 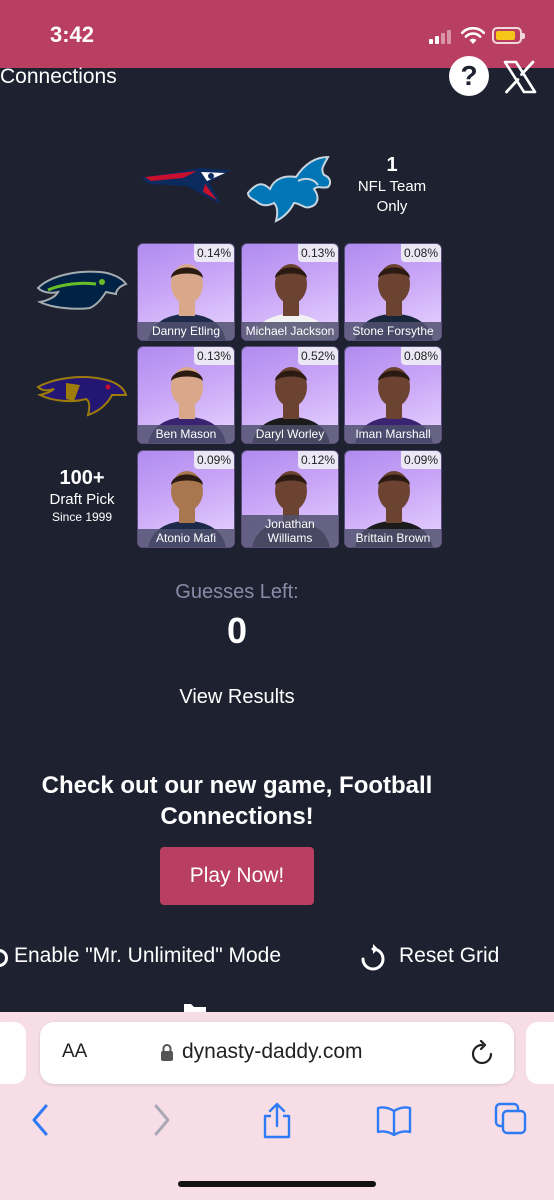 What do you see at coordinates (392, 165) in the screenshot?
I see `criteria-number: 1` at bounding box center [392, 165].